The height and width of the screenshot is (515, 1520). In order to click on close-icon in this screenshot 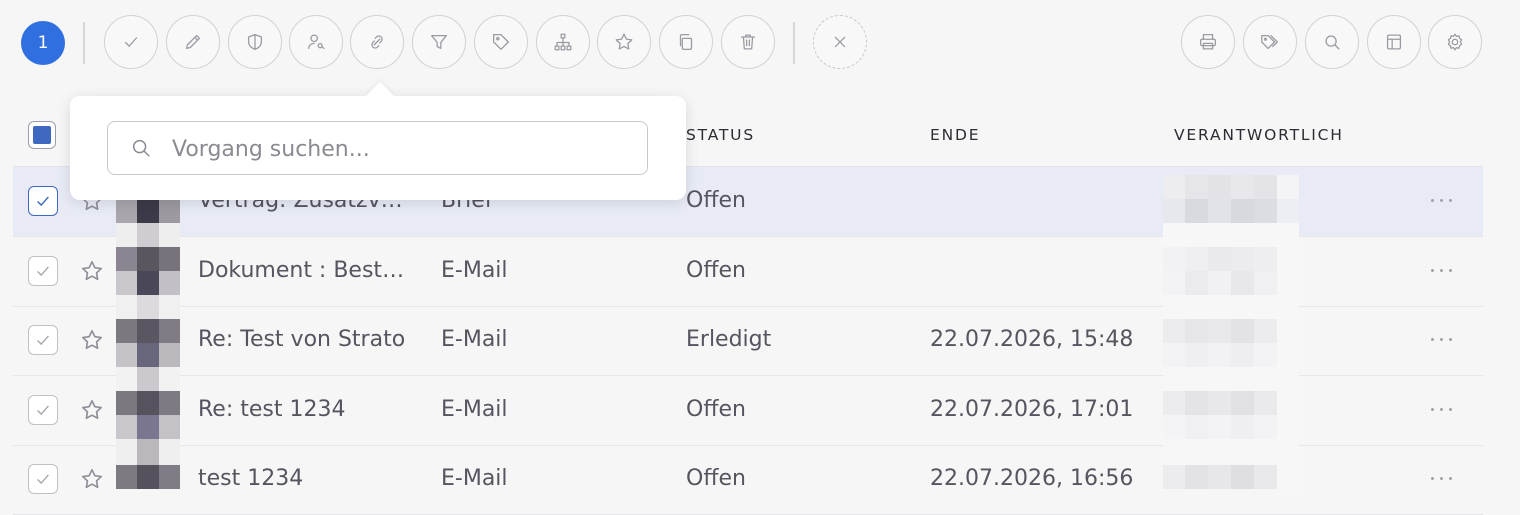, I will do `click(840, 42)`.